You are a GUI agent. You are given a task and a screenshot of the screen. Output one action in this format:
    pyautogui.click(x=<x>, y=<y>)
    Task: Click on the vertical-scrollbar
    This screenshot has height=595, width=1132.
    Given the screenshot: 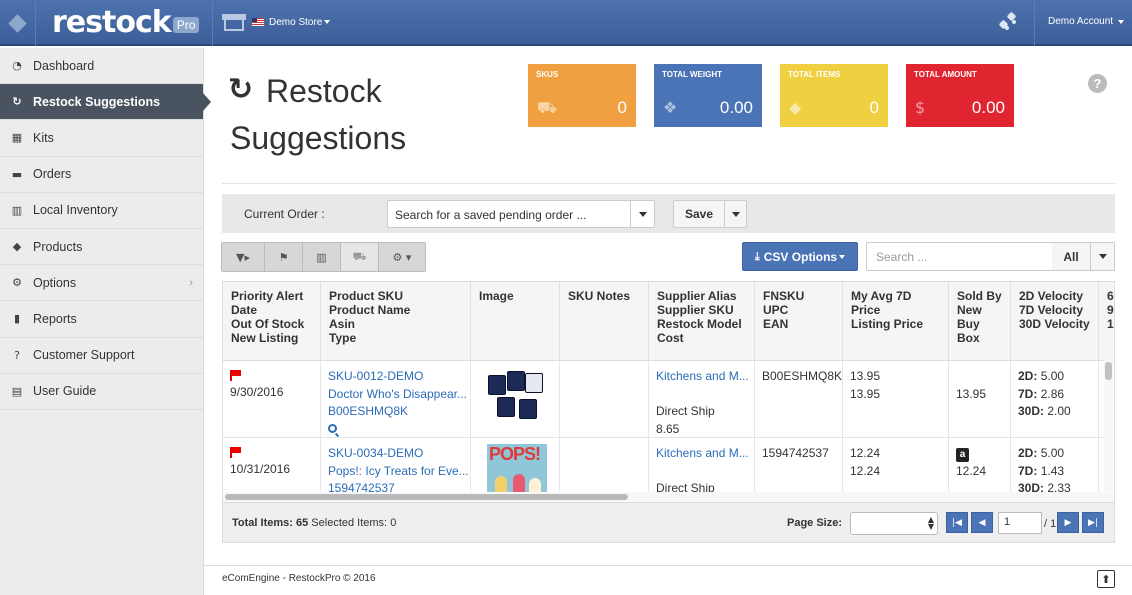 What is the action you would take?
    pyautogui.click(x=1108, y=425)
    